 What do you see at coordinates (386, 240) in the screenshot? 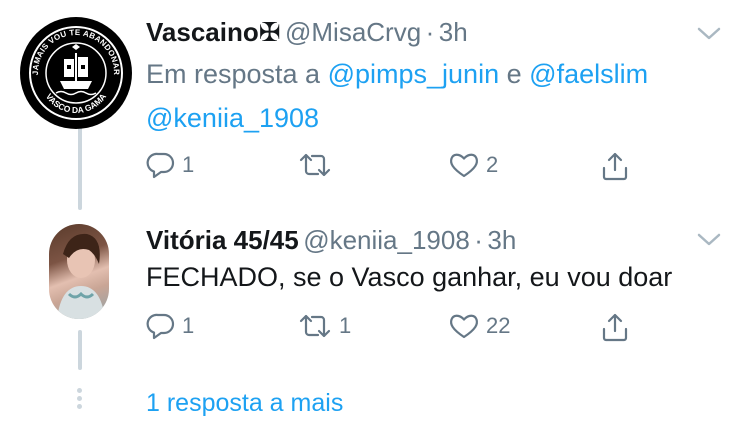
I see `tweet2-handle: @keniia_1908` at bounding box center [386, 240].